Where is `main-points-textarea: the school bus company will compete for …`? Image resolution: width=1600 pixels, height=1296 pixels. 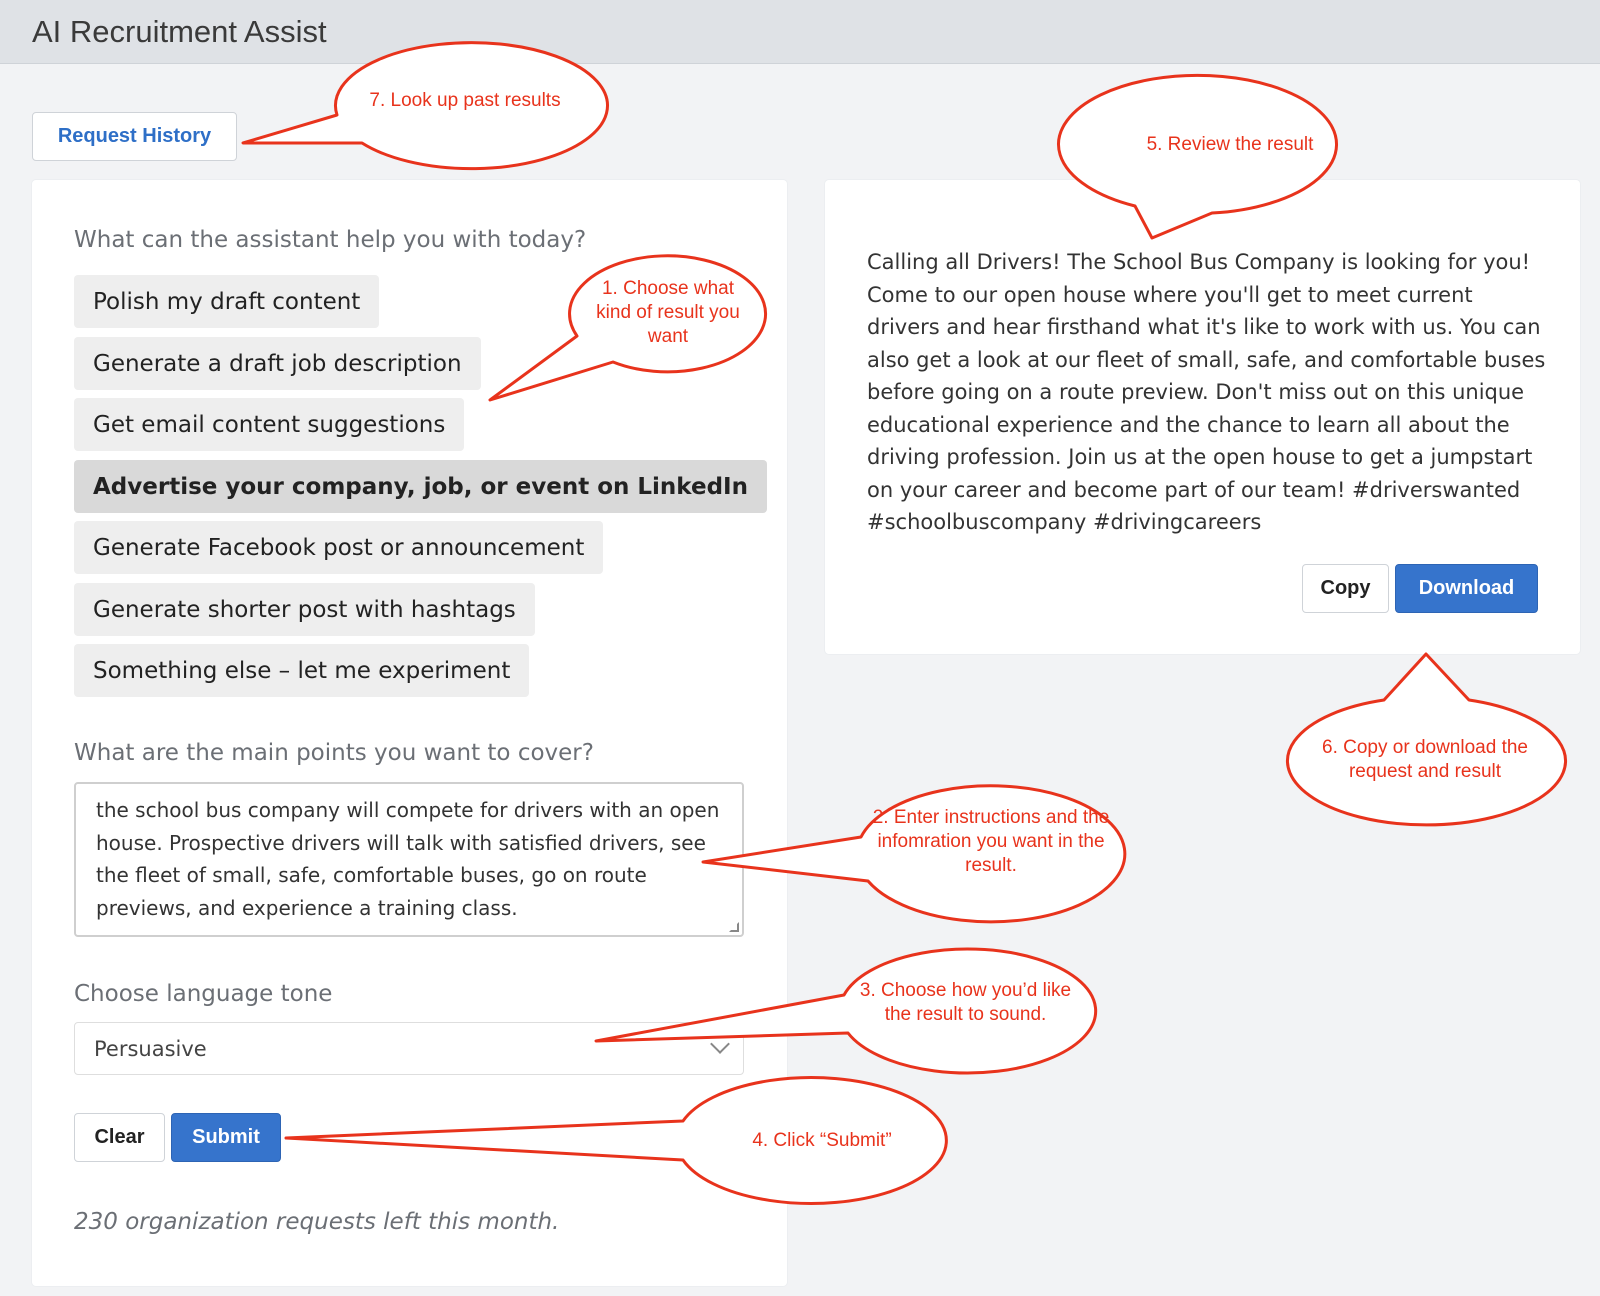
main-points-textarea: the school bus company will compete for … is located at coordinates (409, 859).